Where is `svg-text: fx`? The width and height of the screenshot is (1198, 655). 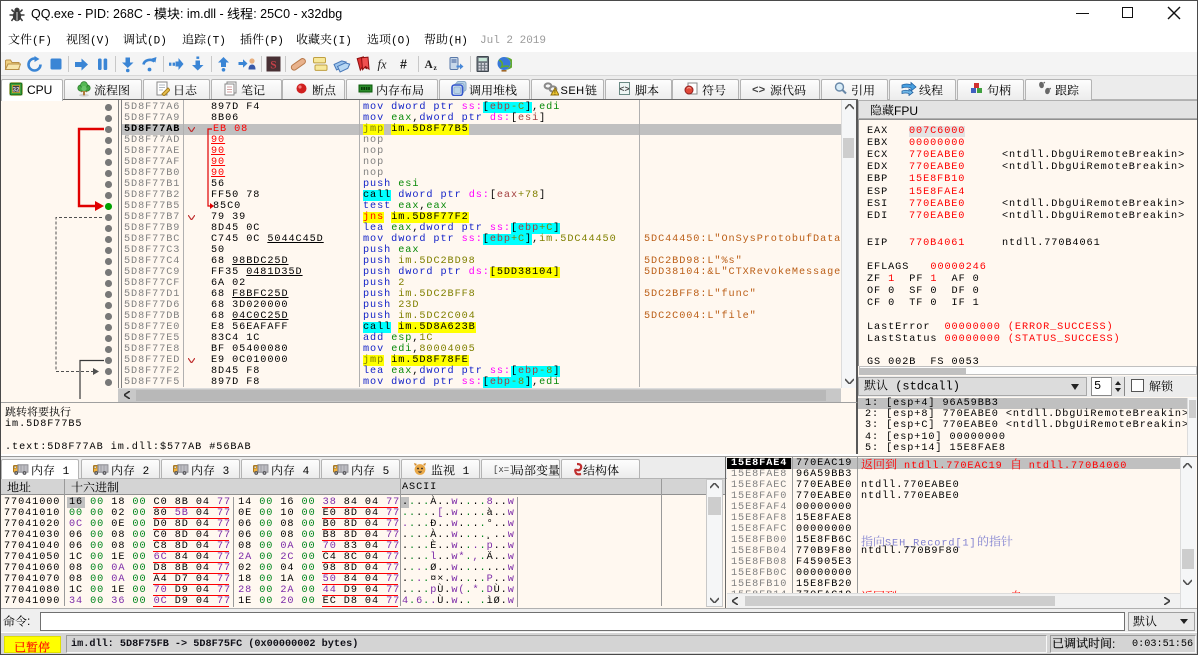 svg-text: fx is located at coordinates (382, 65).